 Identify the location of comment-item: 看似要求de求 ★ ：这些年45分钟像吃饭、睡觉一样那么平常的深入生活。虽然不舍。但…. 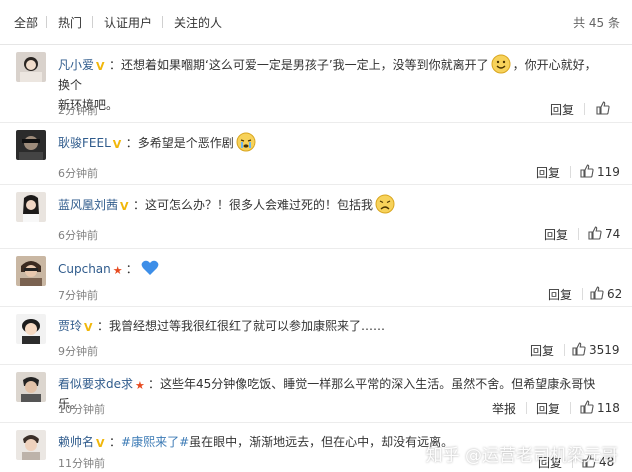
(316, 393).